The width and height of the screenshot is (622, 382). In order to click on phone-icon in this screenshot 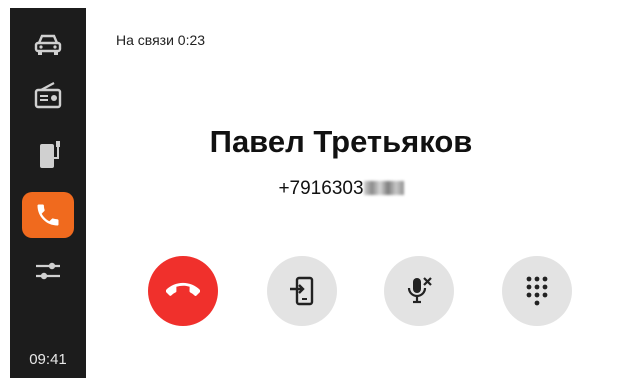, I will do `click(48, 215)`.